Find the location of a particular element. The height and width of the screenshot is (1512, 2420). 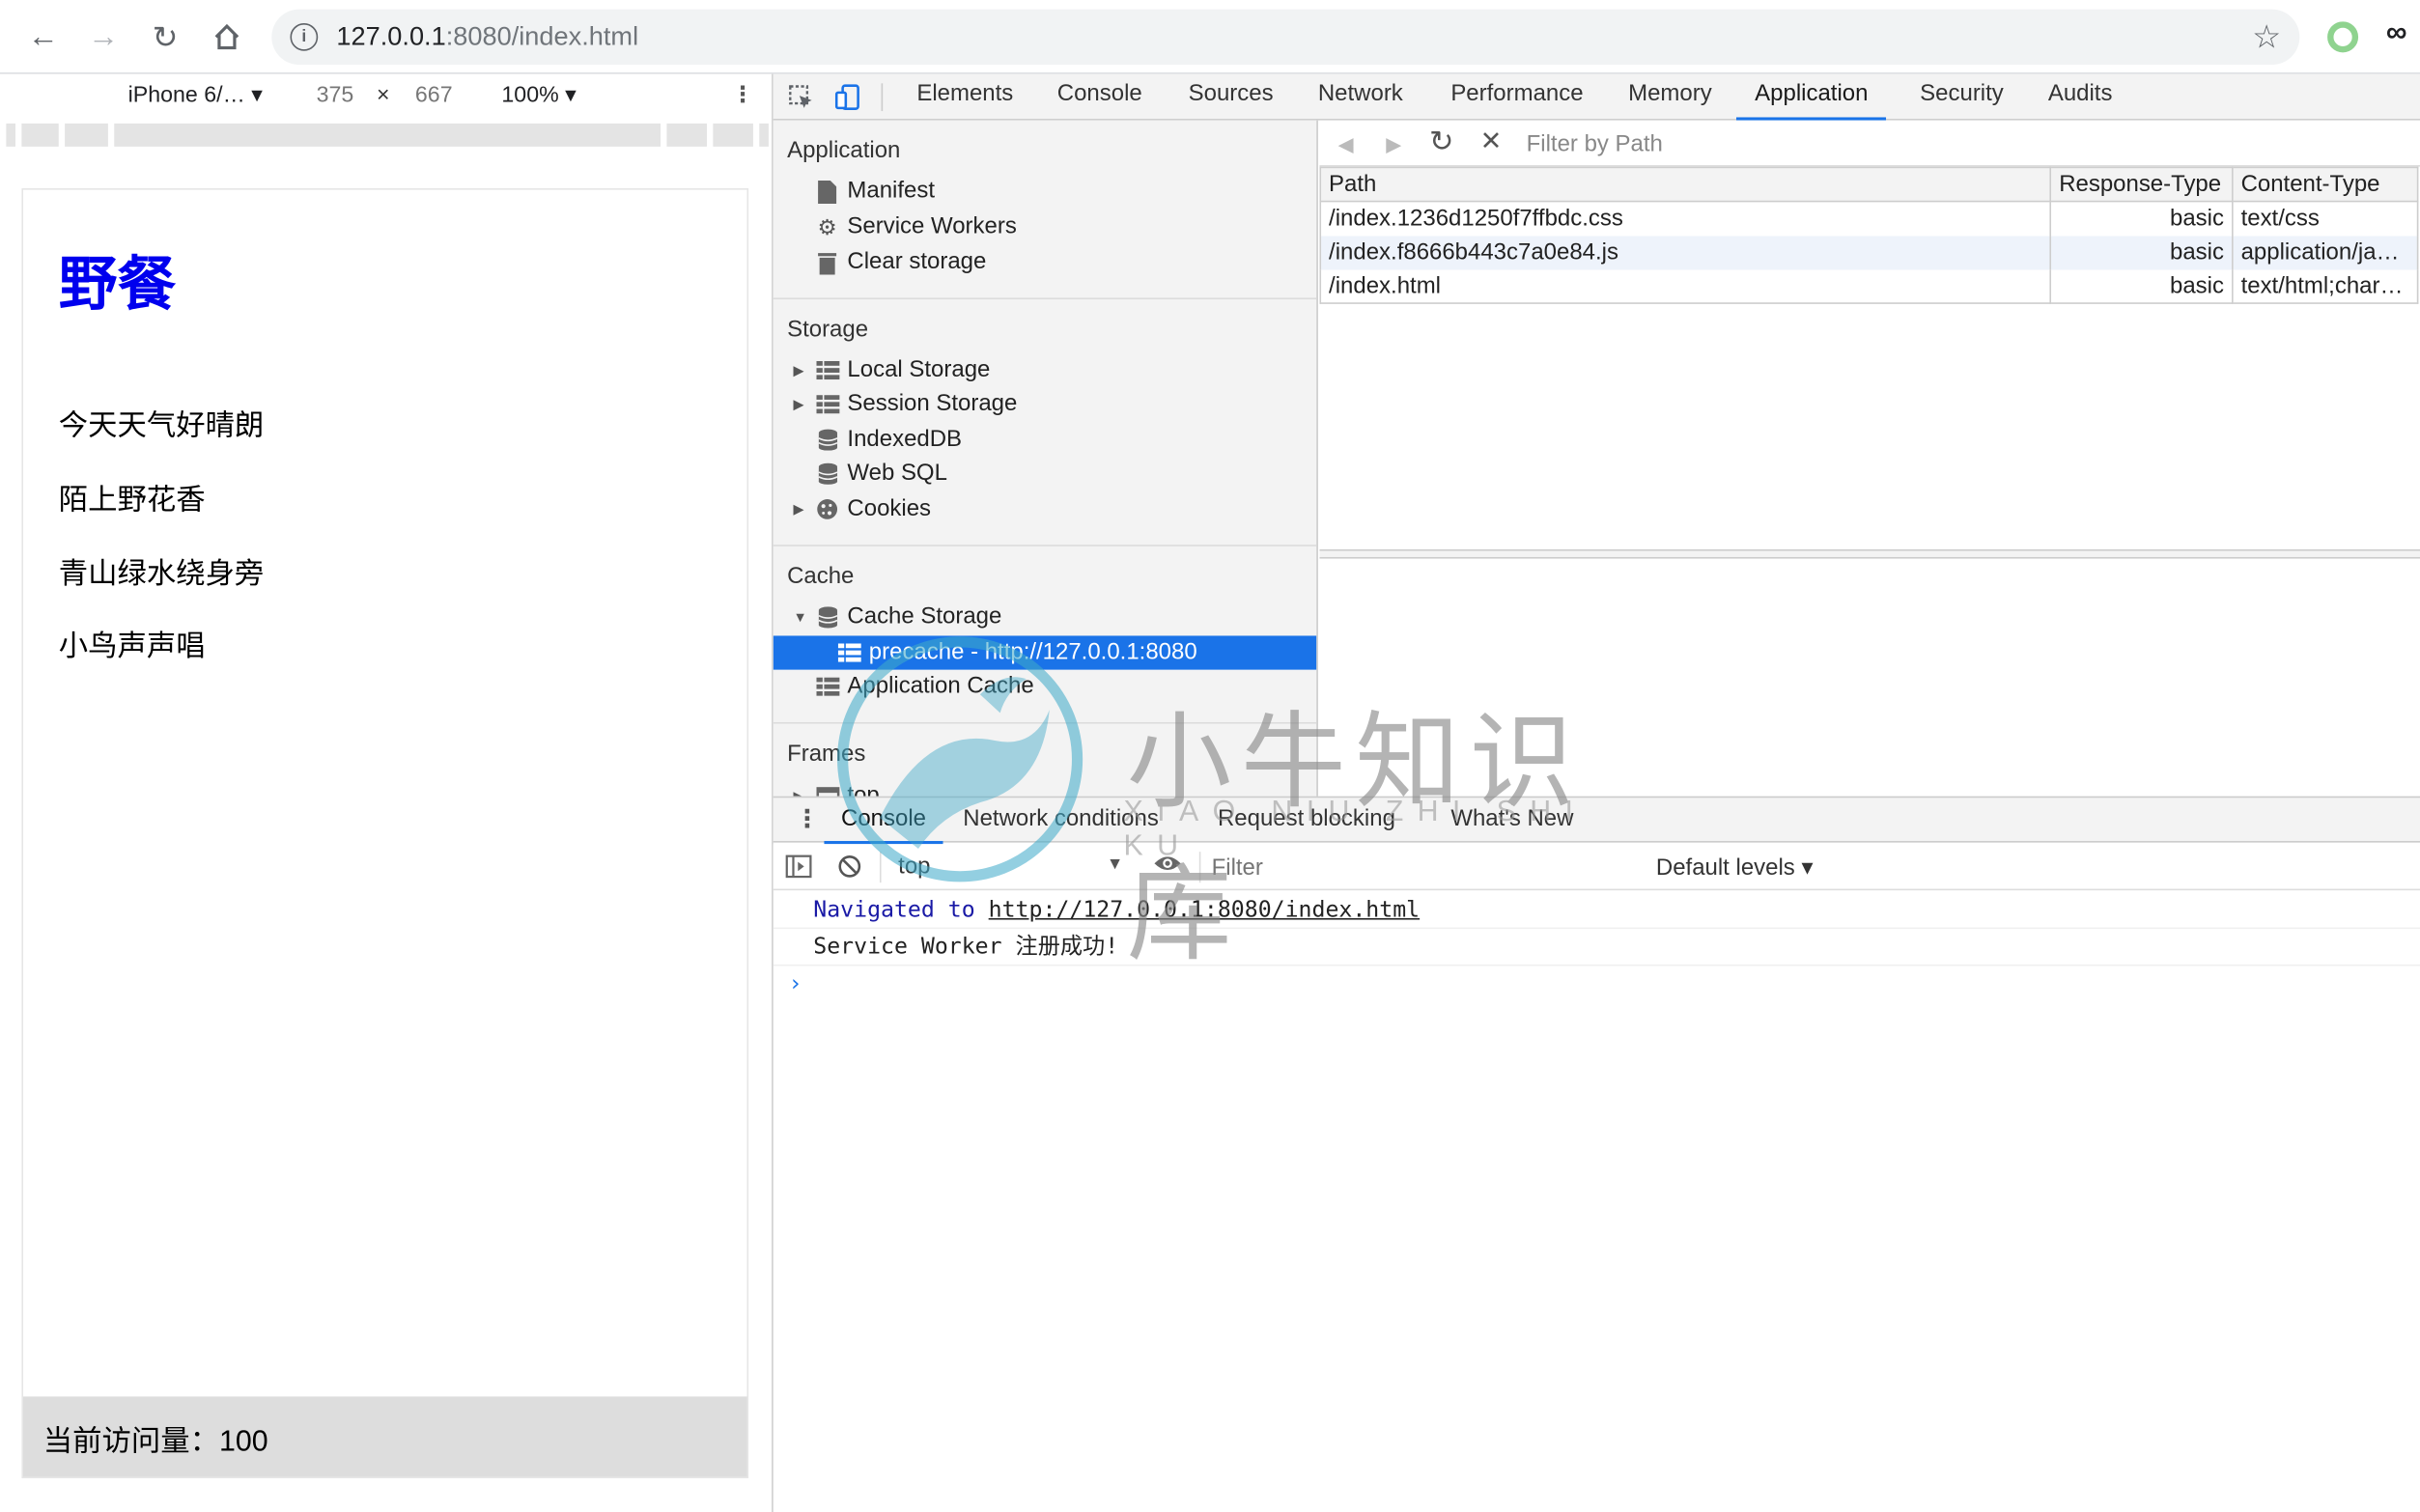

console-toolbar: top ▼ Default levels ▾ is located at coordinates (1596, 868).